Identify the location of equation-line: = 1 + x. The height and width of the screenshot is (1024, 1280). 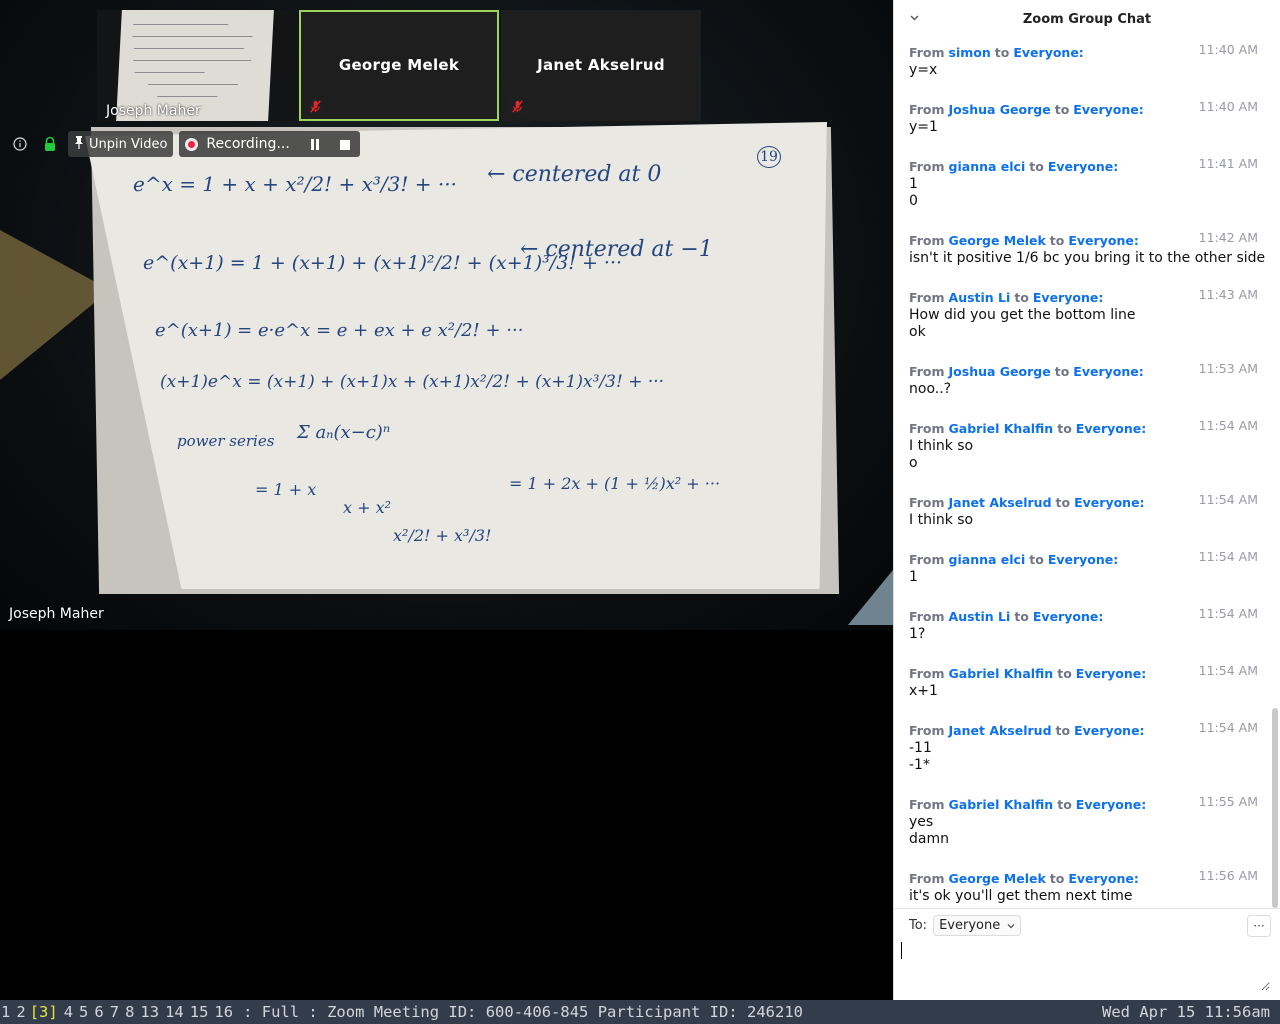
(286, 489).